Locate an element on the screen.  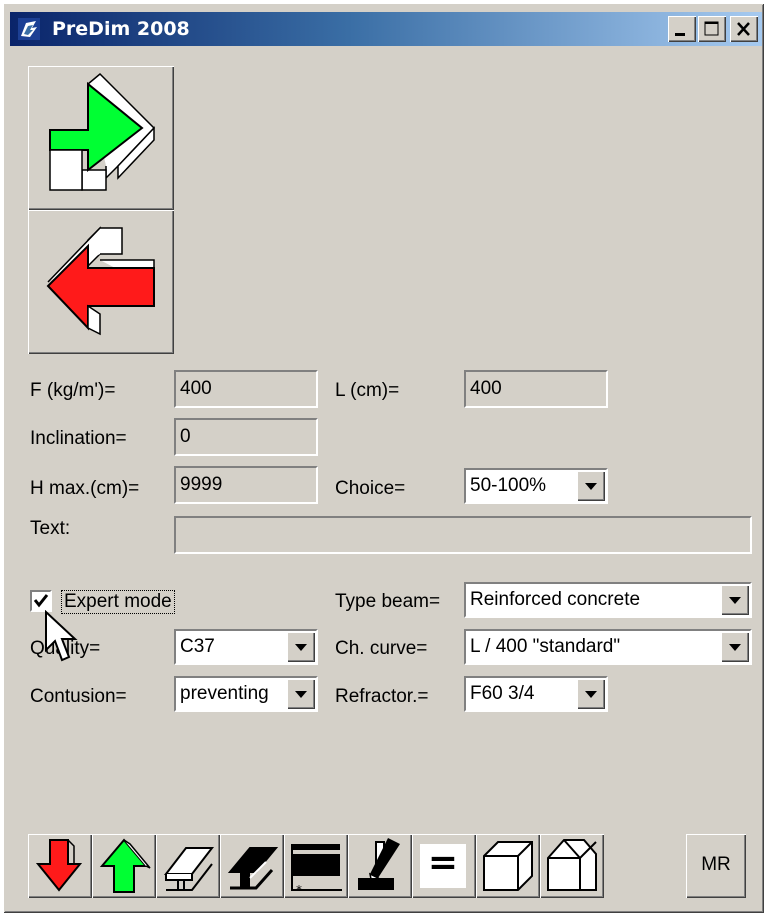
l-label: L (cm)= is located at coordinates (367, 390).